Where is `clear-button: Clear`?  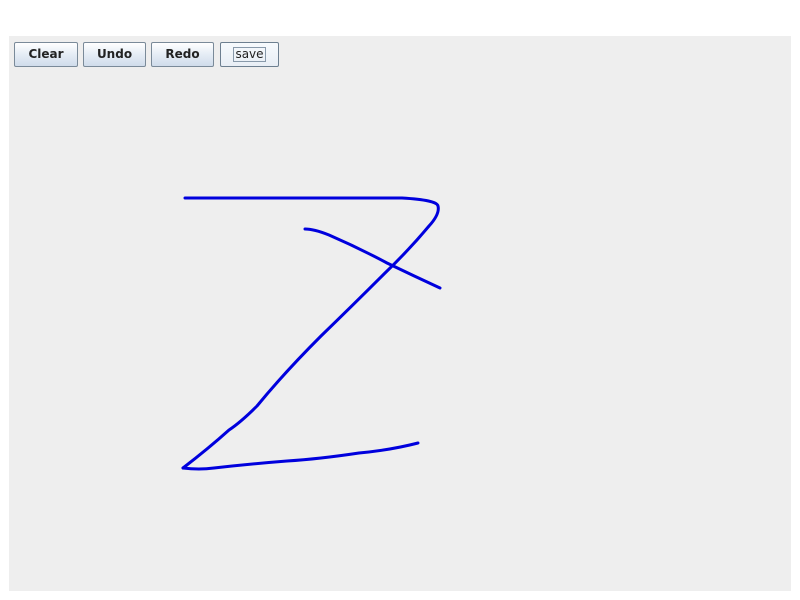
clear-button: Clear is located at coordinates (46, 54).